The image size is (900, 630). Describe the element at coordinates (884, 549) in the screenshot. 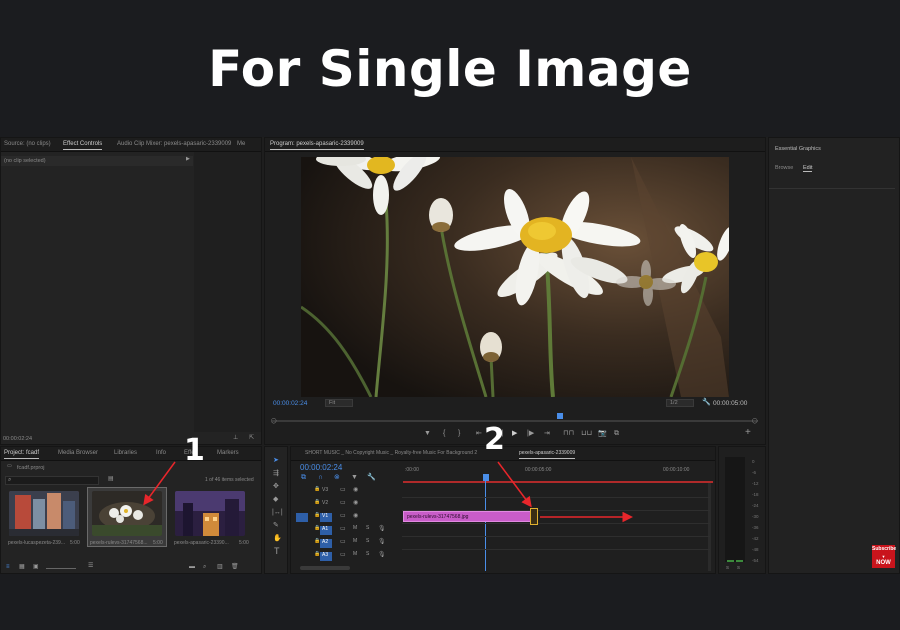

I see `subscribe-line1: Subscribe` at that location.